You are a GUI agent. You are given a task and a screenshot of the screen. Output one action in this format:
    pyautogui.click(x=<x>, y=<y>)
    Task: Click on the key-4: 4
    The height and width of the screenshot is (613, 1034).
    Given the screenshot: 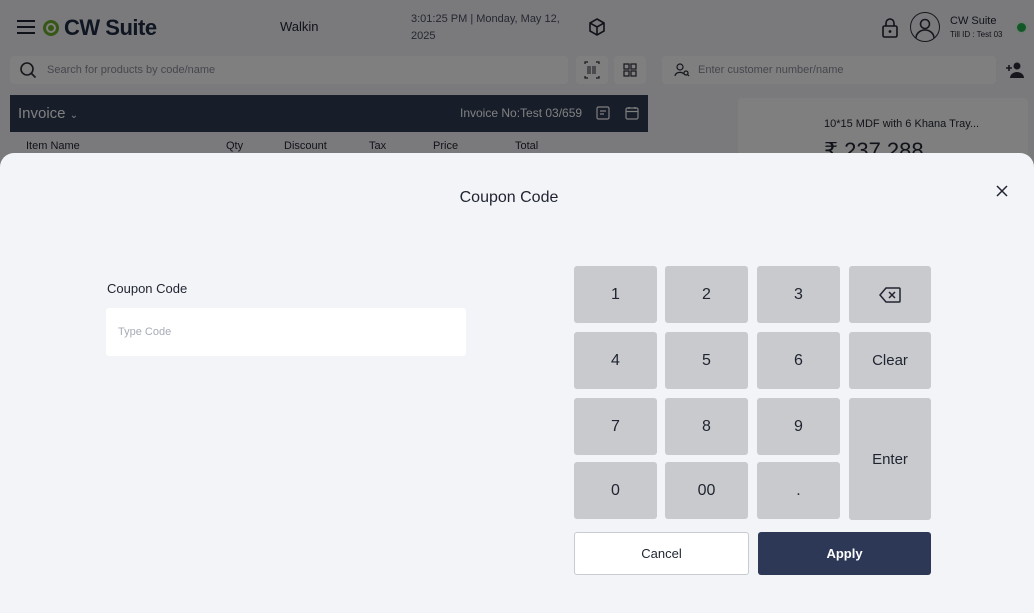 What is the action you would take?
    pyautogui.click(x=615, y=360)
    